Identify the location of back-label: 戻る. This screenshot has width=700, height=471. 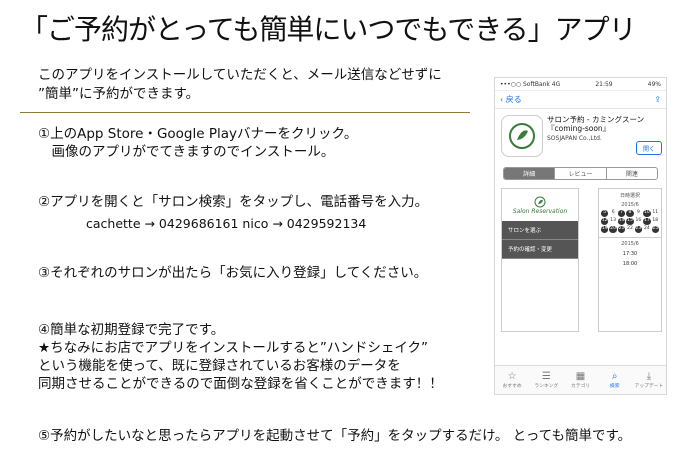
(513, 99).